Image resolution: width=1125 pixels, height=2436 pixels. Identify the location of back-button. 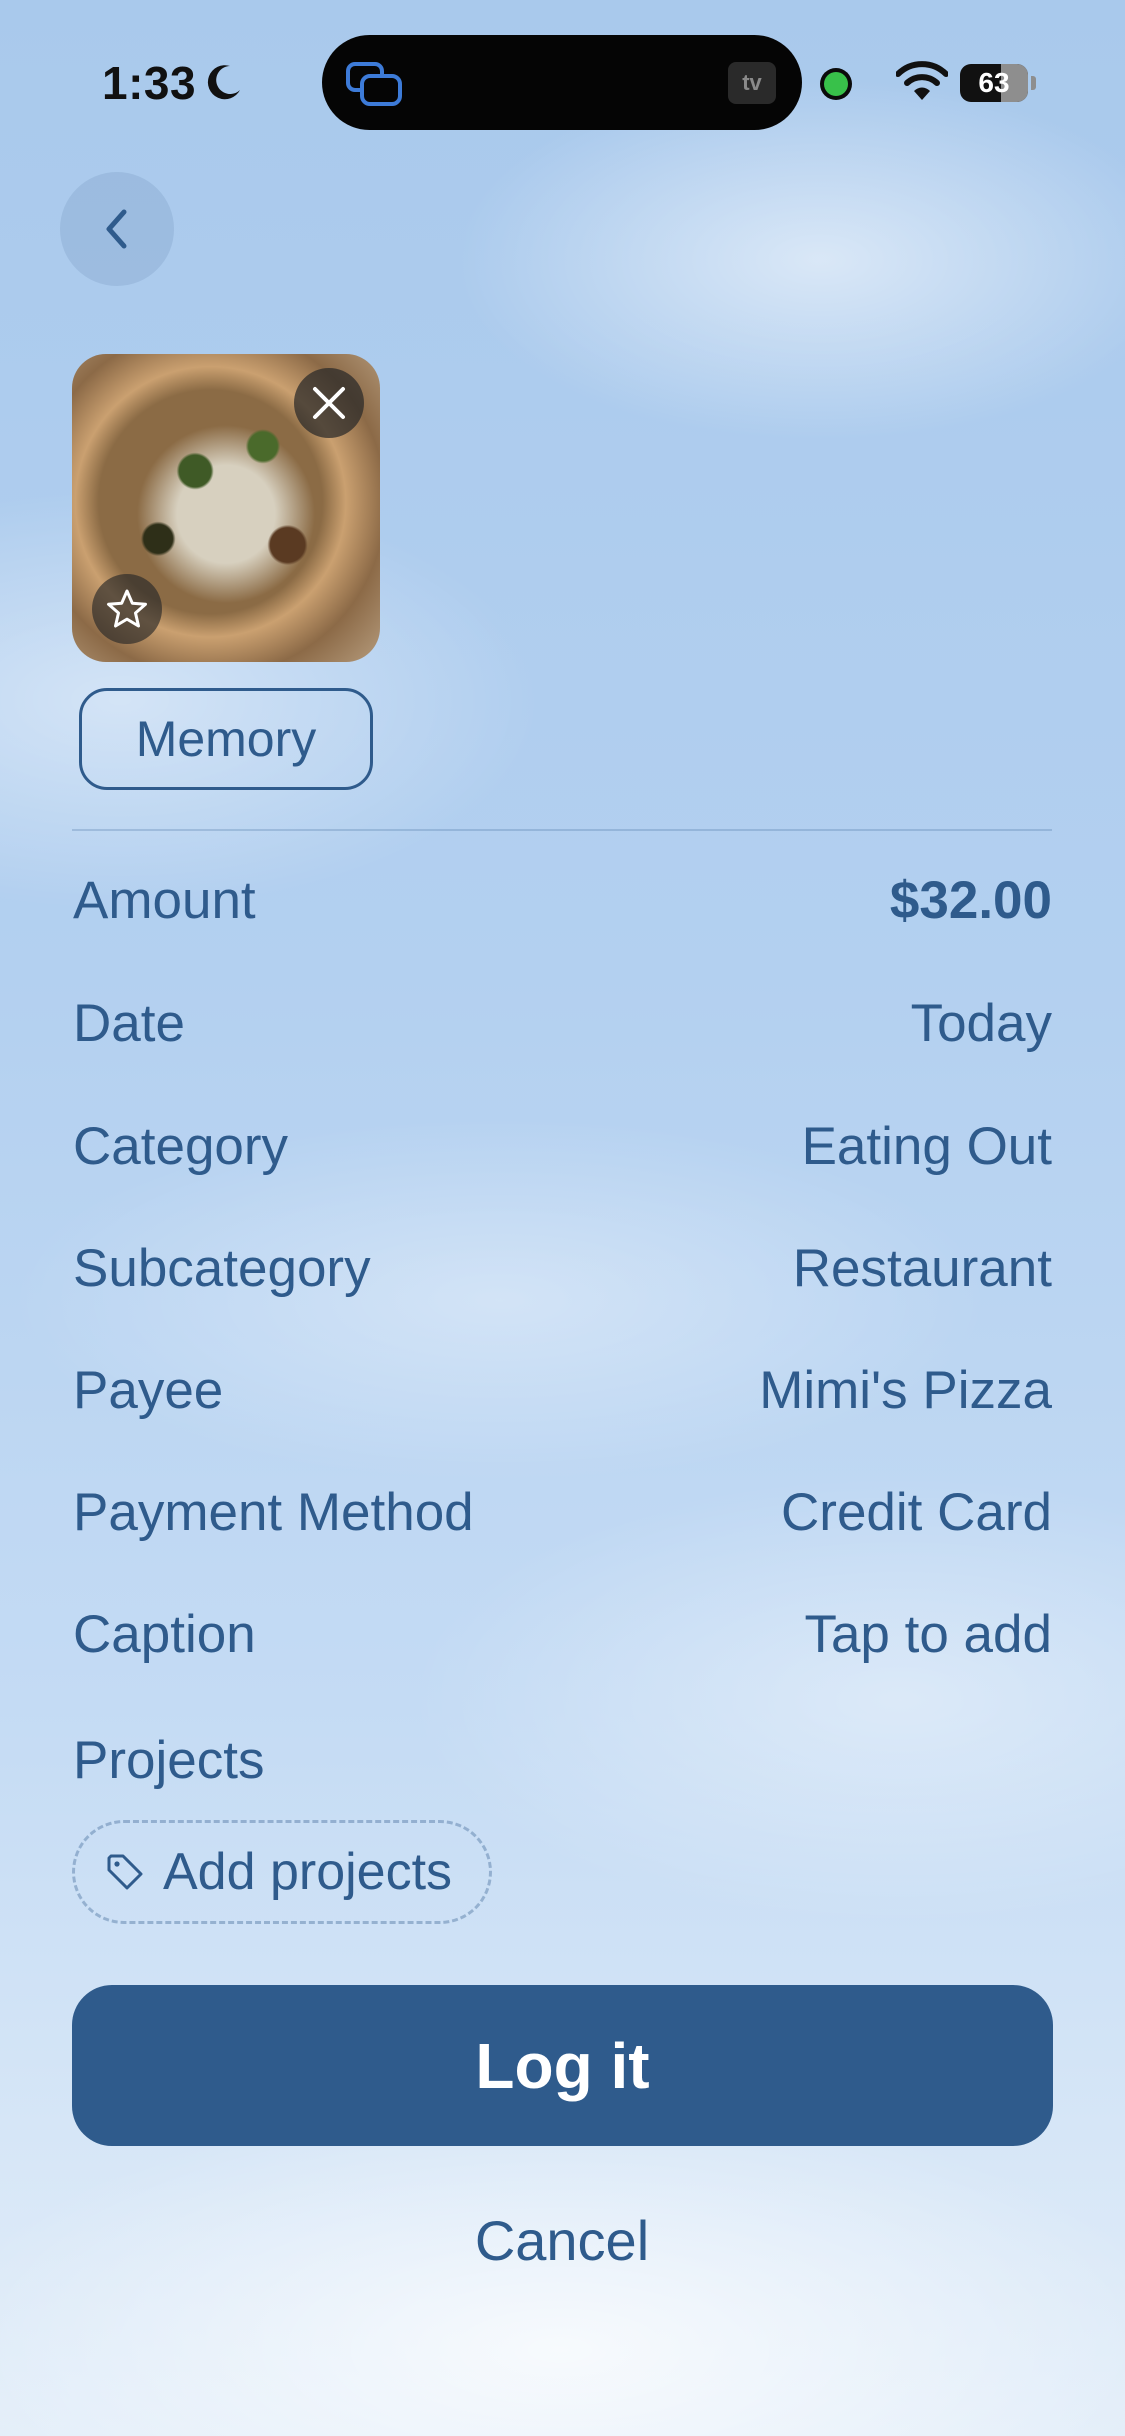
(117, 229).